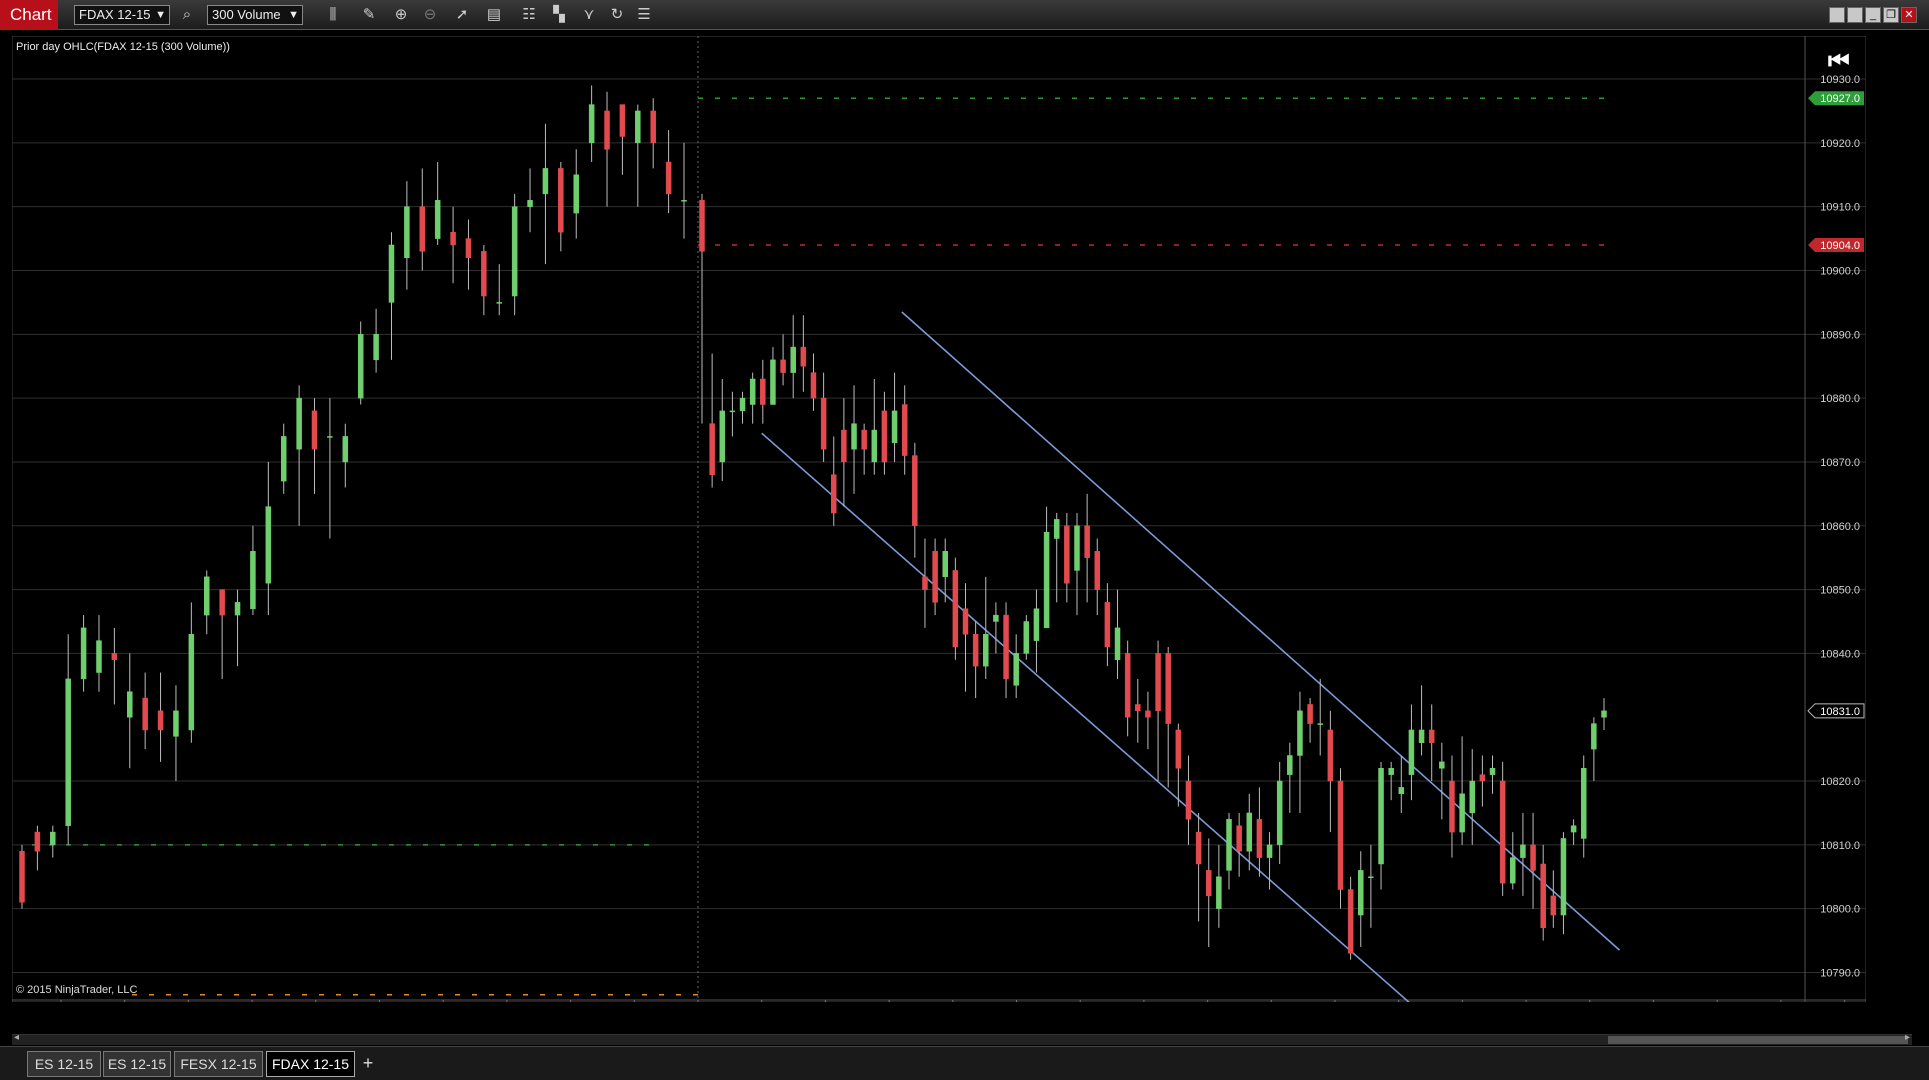  I want to click on horizontal-scrollbar: ◂ ▸, so click(962, 1038).